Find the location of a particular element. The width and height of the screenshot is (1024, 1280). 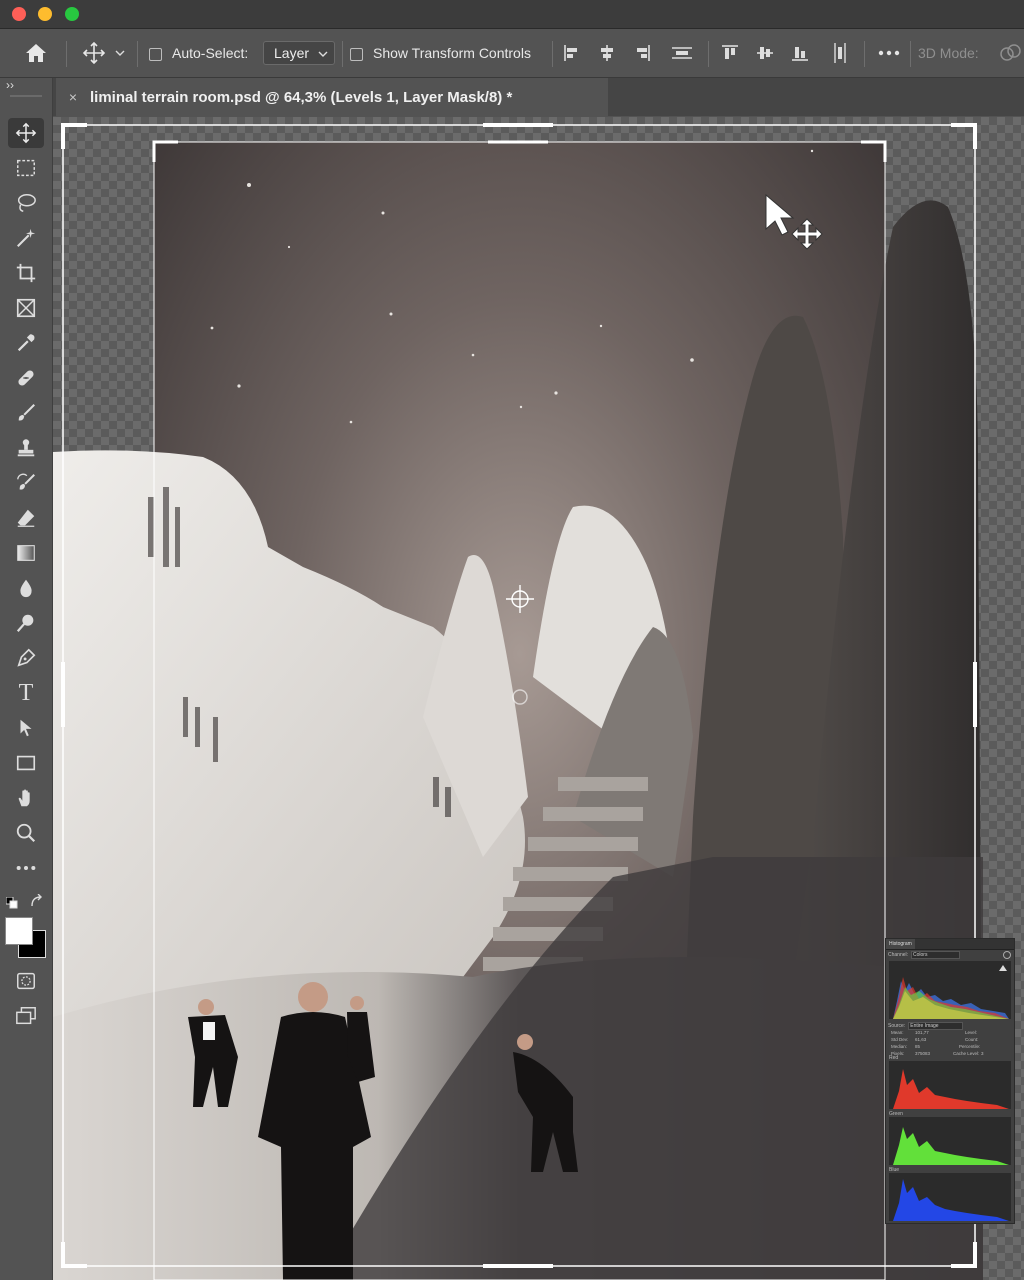

dodge-tool is located at coordinates (26, 623).